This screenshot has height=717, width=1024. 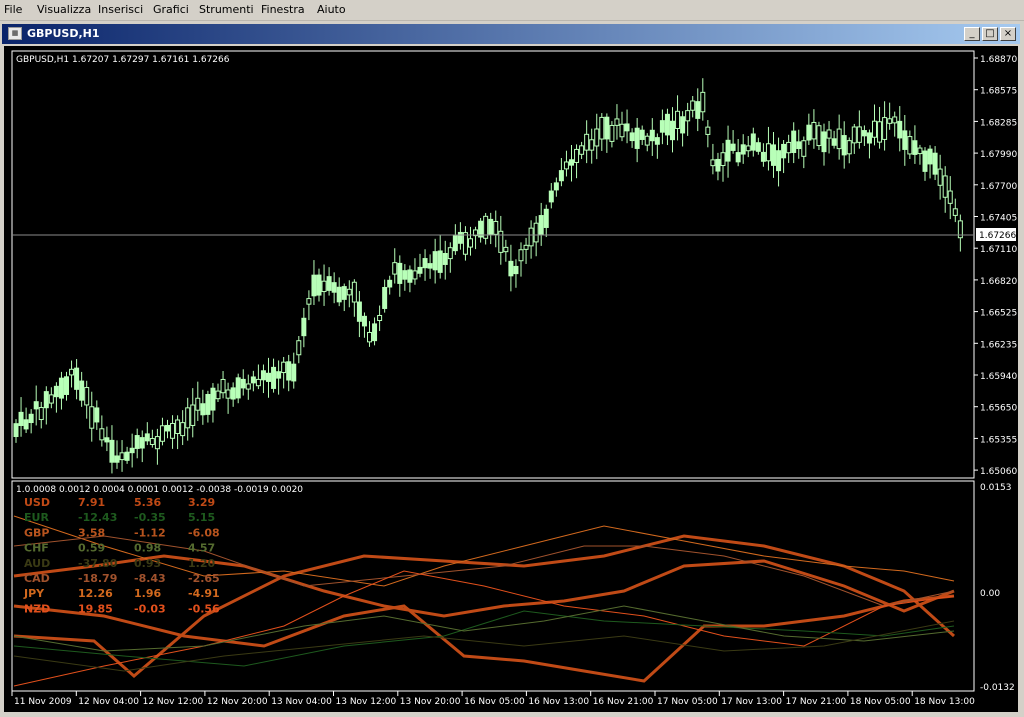 I want to click on menu-finestra: Finestra, so click(x=283, y=9).